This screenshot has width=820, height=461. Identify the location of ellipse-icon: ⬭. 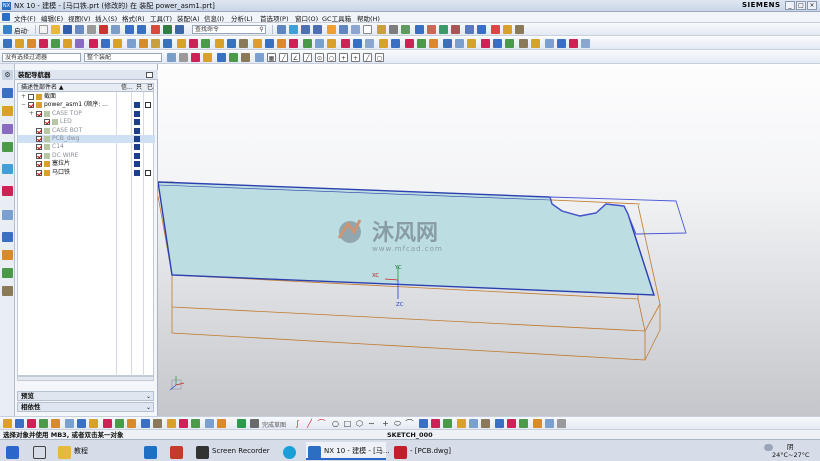
(397, 423).